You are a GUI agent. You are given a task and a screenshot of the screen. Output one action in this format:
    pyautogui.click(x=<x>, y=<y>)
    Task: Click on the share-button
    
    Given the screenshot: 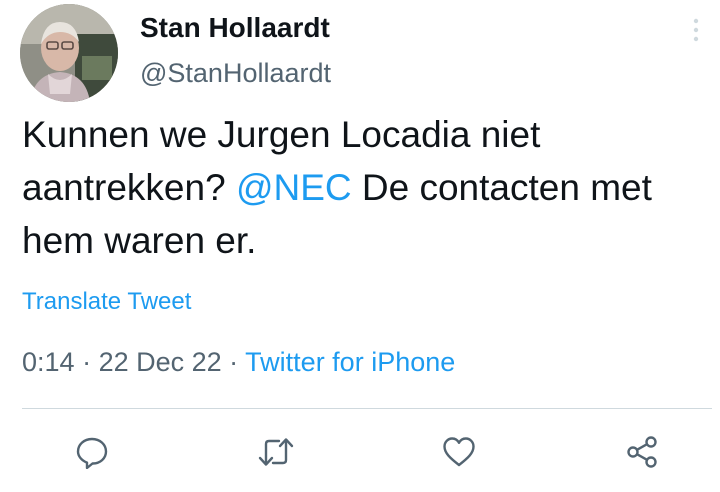 What is the action you would take?
    pyautogui.click(x=642, y=452)
    